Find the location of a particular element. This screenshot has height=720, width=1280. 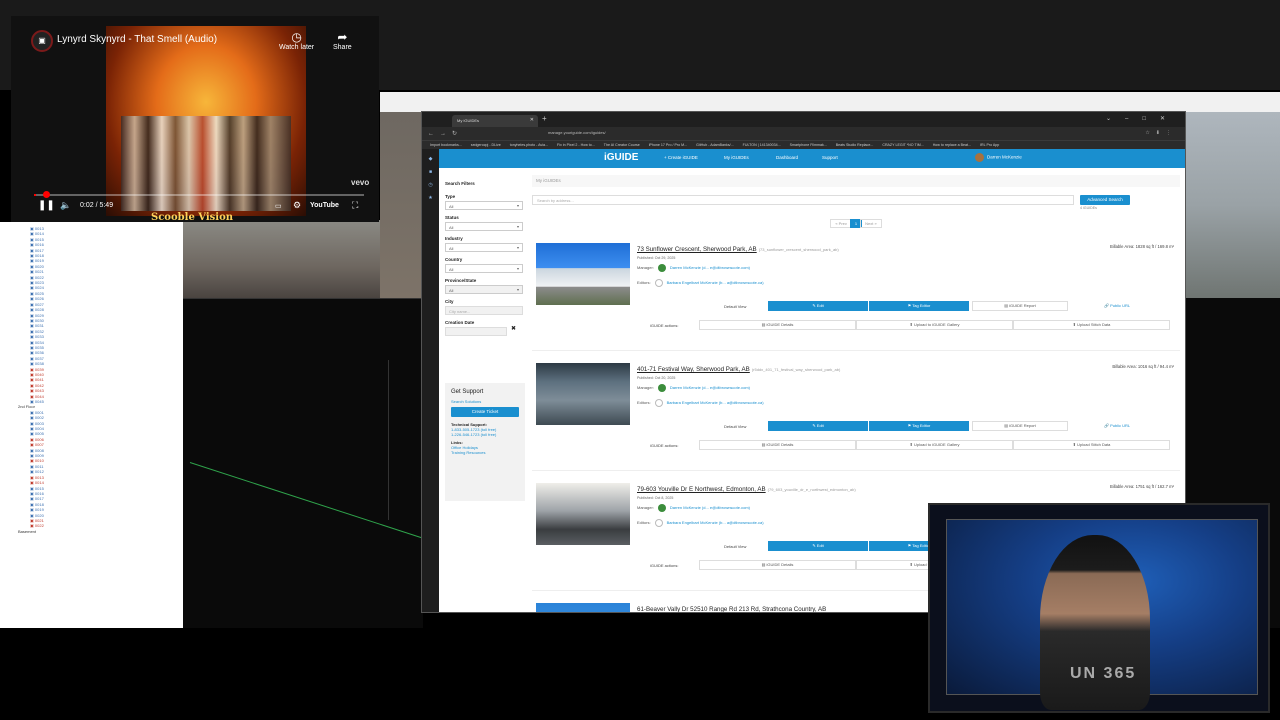

clear-date-icon: ✖ is located at coordinates (513, 328).